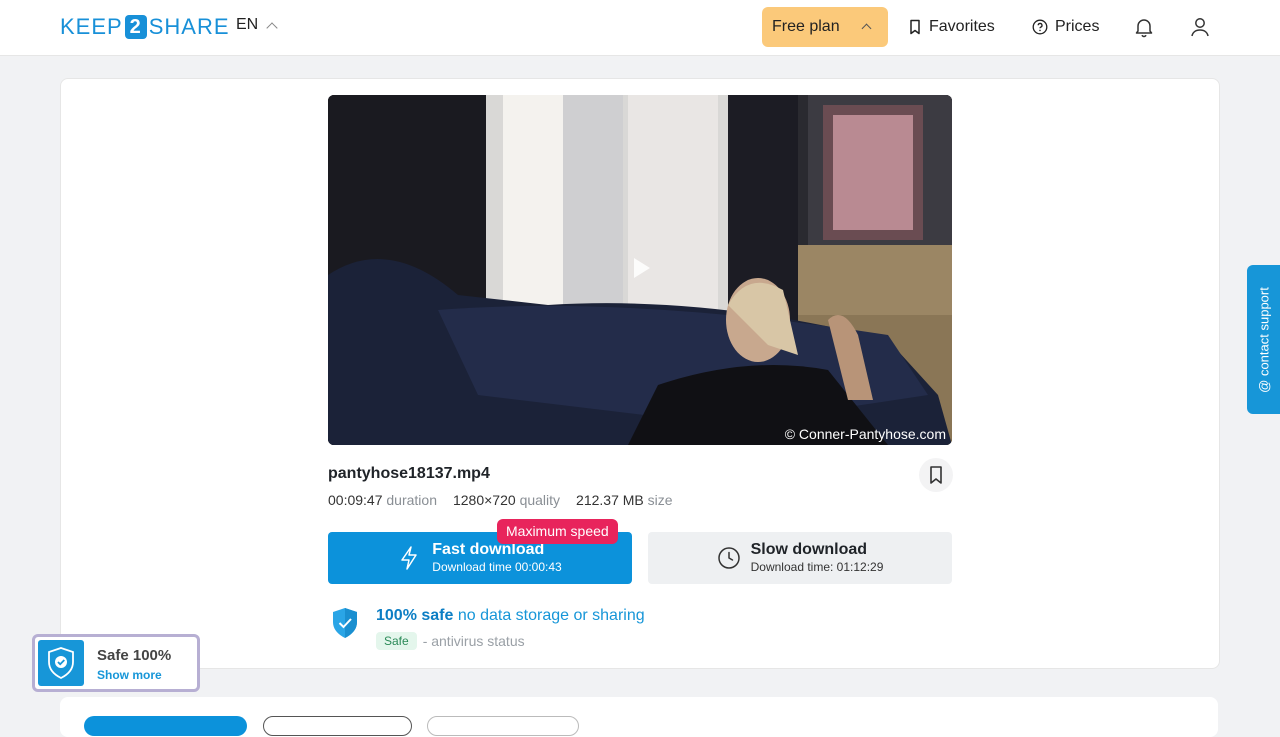  Describe the element at coordinates (129, 675) in the screenshot. I see `widget-show-more-link: Show more` at that location.